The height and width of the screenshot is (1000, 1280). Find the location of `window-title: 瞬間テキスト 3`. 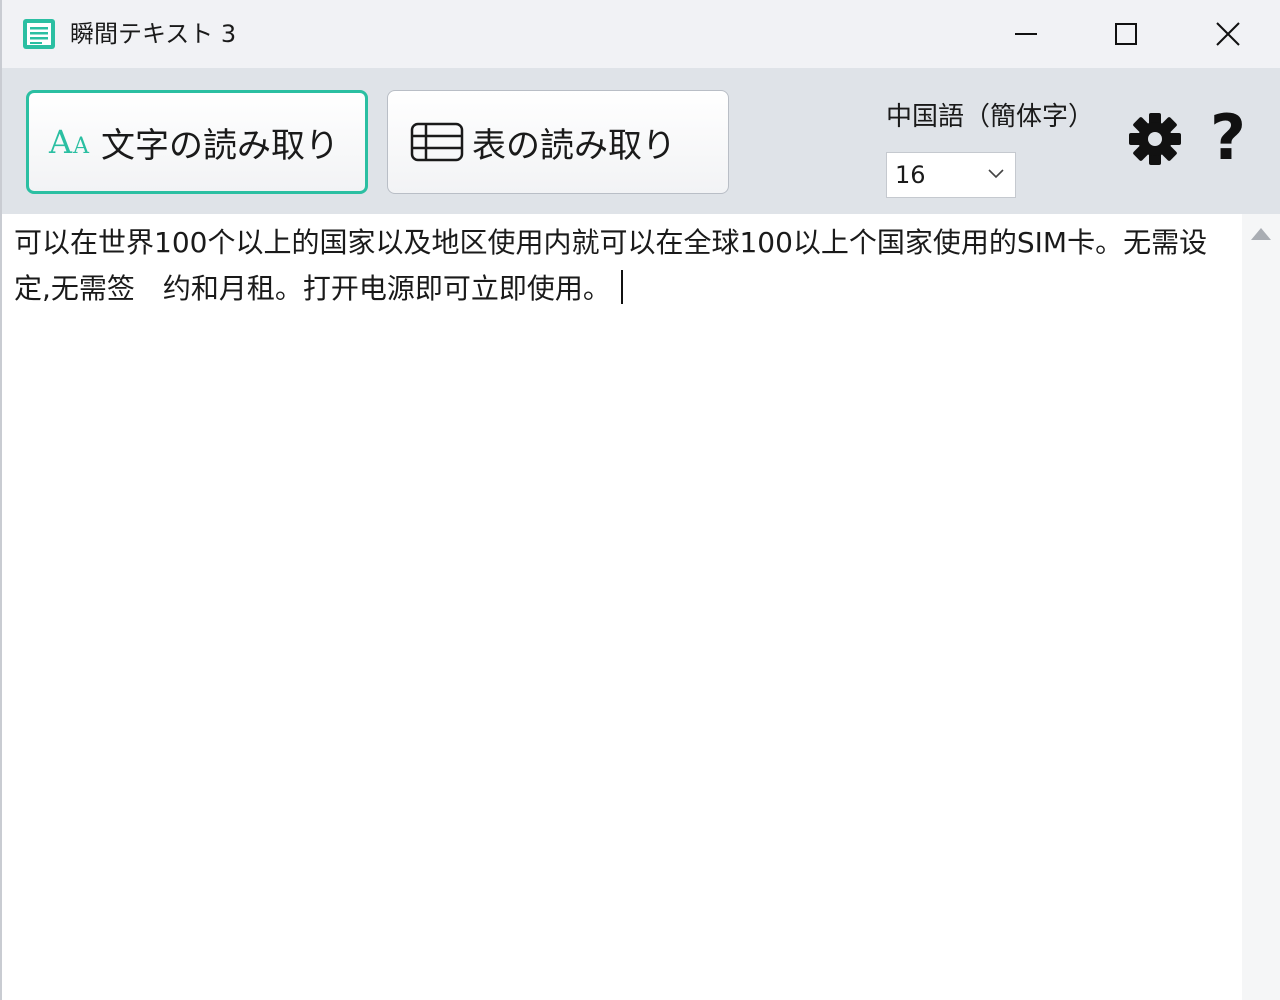

window-title: 瞬間テキスト 3 is located at coordinates (153, 34).